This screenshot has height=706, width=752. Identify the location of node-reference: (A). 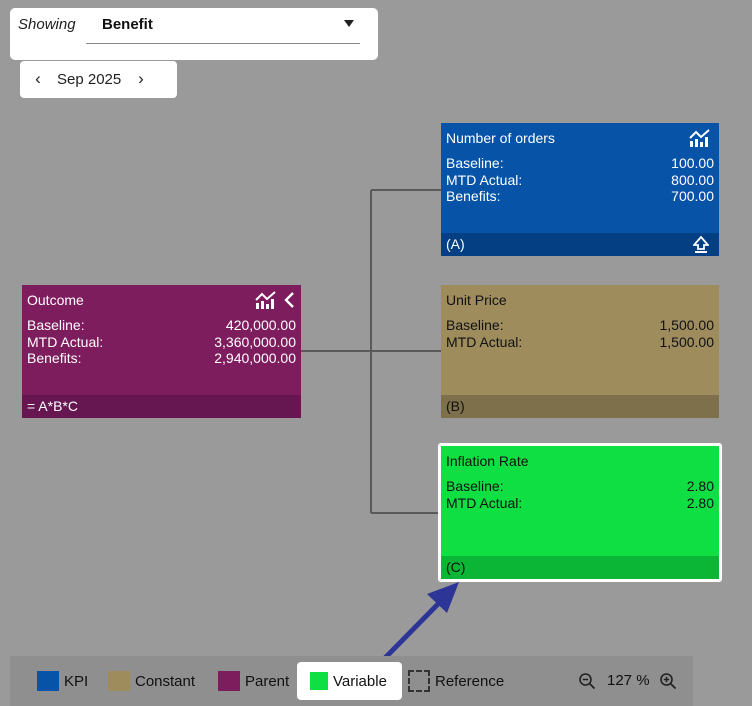
(580, 244).